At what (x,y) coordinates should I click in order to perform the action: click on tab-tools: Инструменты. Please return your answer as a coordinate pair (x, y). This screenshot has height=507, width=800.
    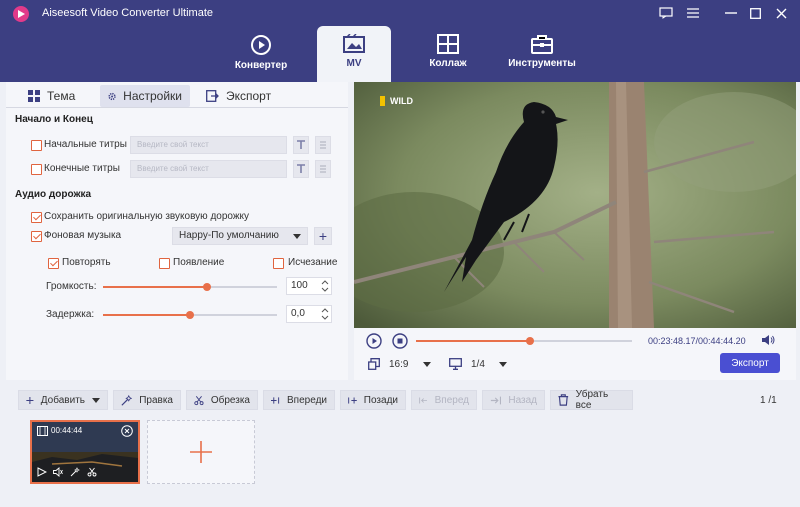
    Looking at the image, I should click on (542, 54).